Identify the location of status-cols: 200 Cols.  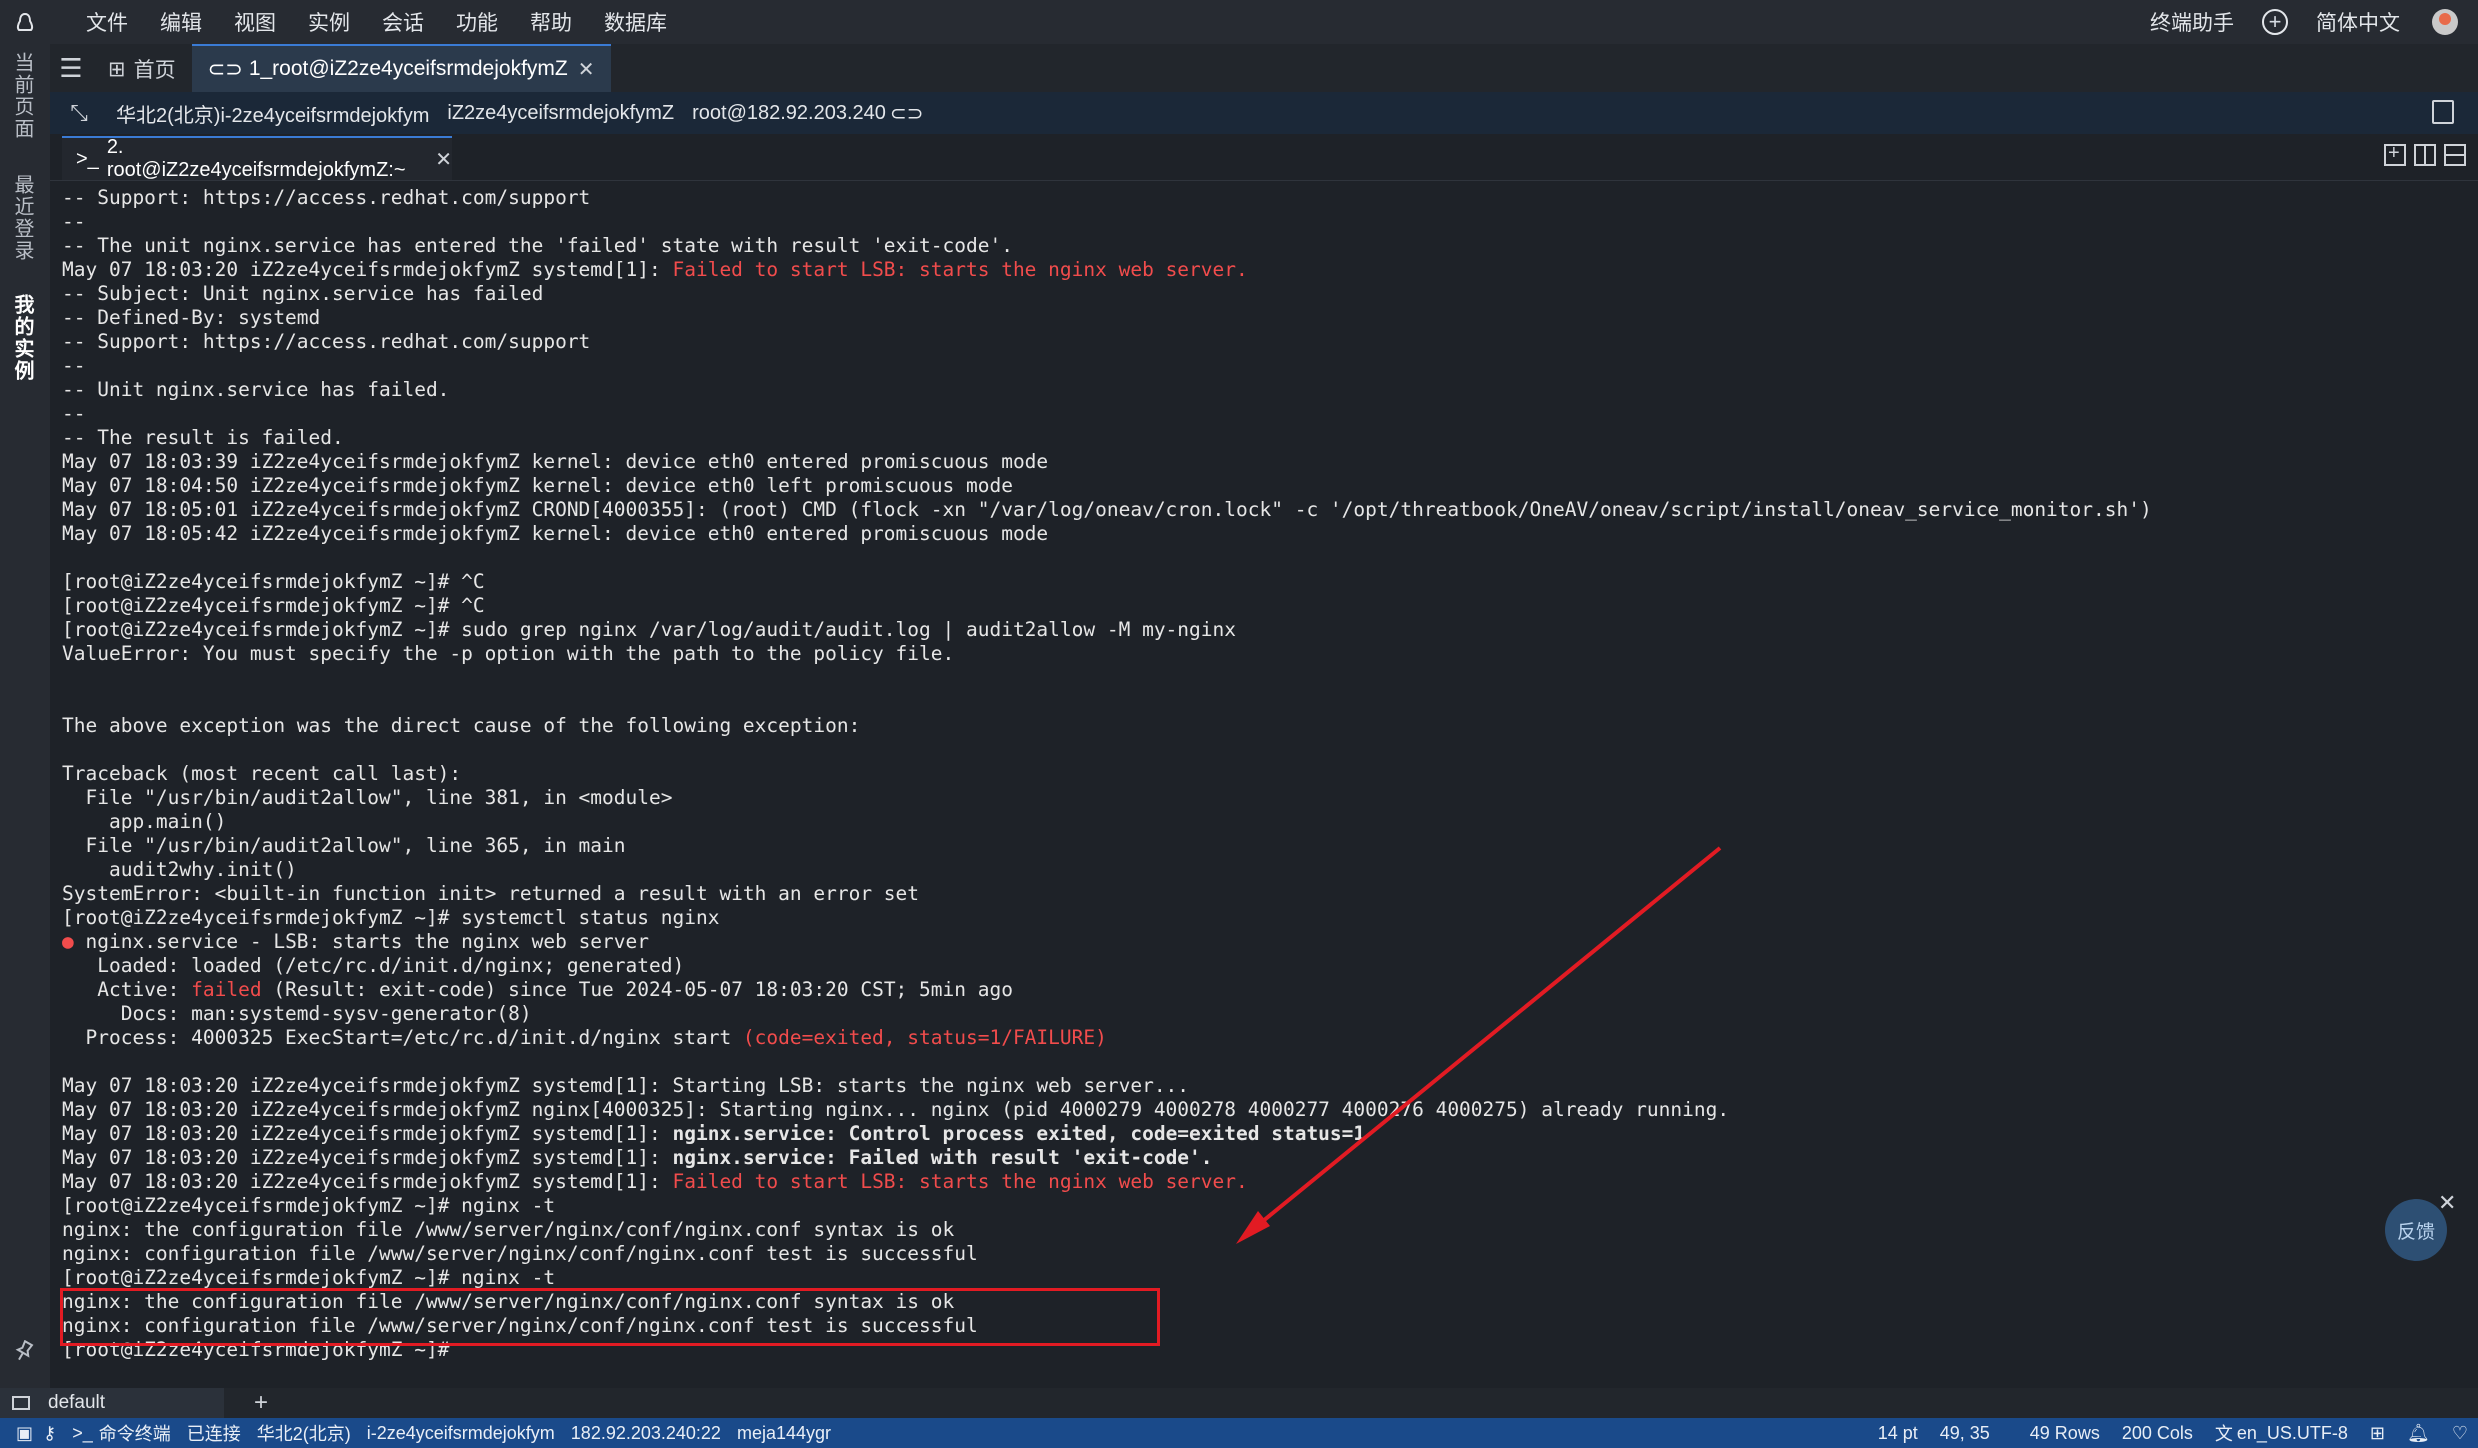
(2157, 1432).